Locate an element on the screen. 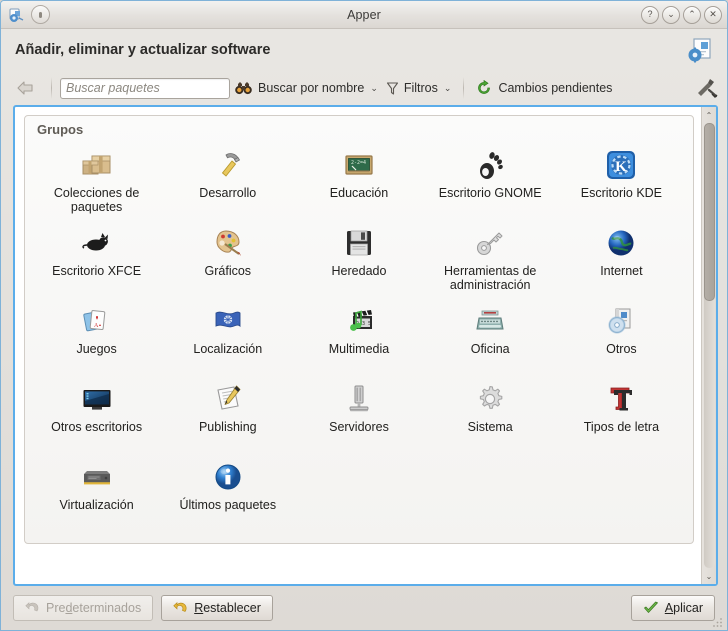  svg-text: K is located at coordinates (622, 167).